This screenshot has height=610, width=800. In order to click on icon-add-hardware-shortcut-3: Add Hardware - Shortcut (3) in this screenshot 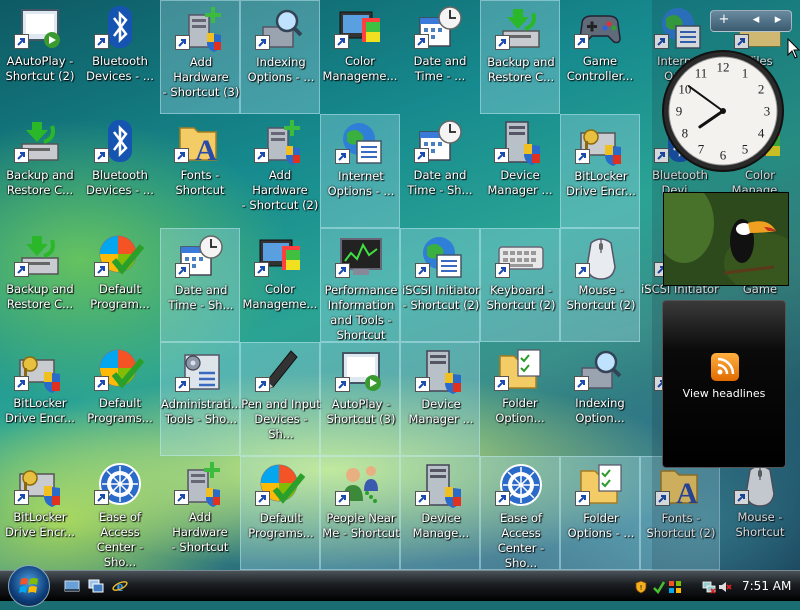, I will do `click(200, 57)`.